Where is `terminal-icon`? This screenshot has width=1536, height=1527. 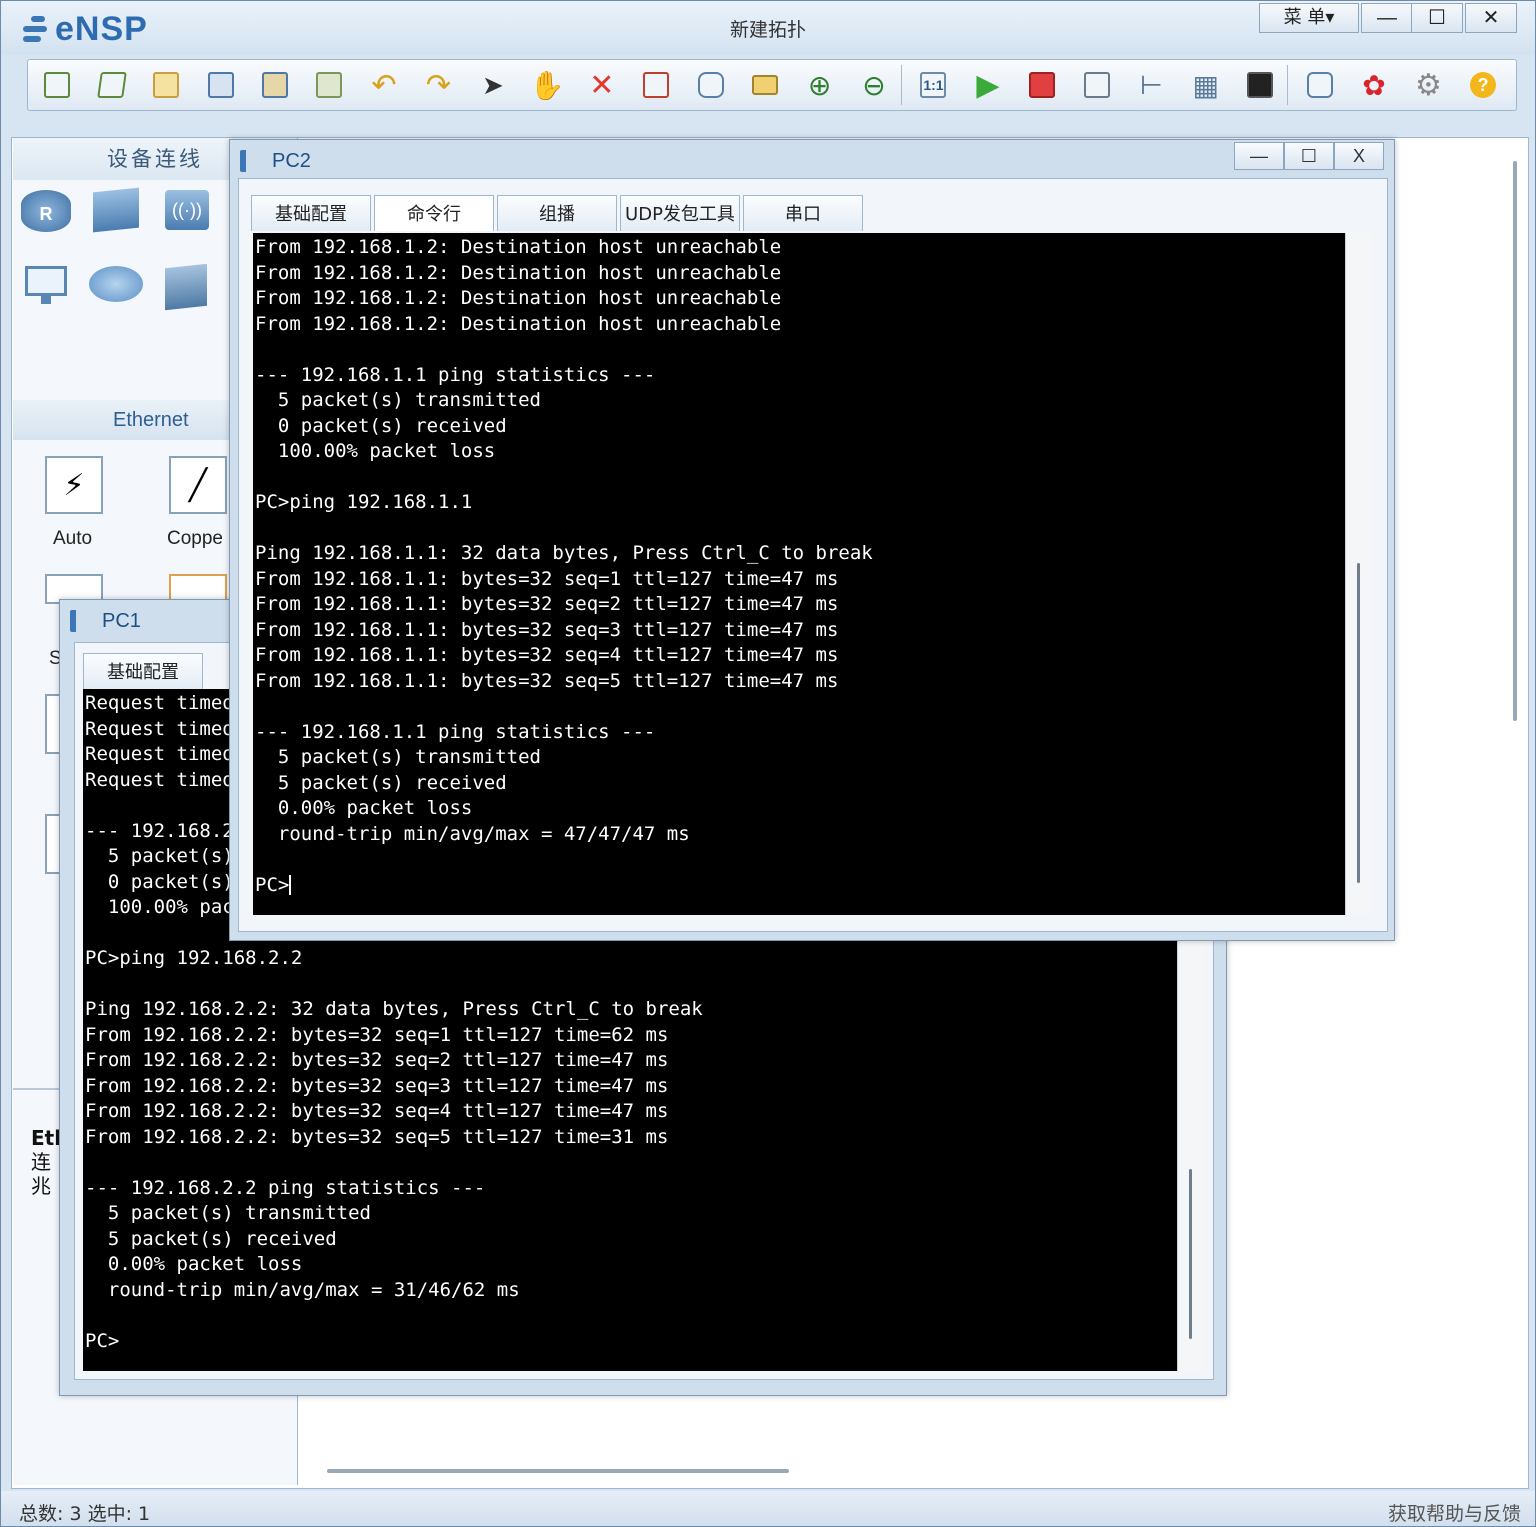 terminal-icon is located at coordinates (1260, 85).